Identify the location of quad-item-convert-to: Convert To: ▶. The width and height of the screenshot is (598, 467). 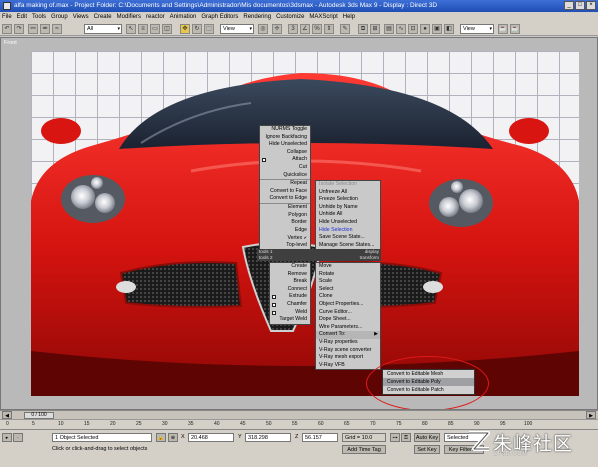
(348, 335).